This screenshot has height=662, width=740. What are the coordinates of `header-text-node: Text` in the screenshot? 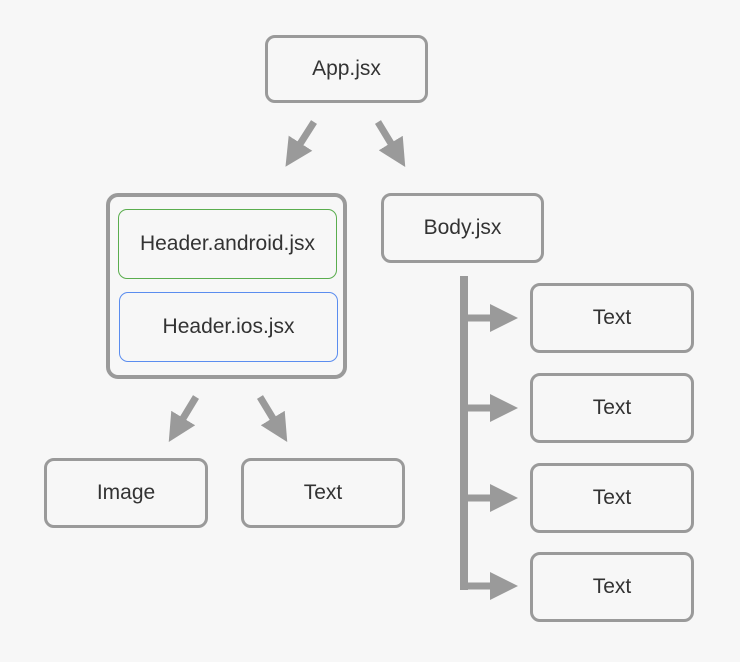 It's located at (323, 493).